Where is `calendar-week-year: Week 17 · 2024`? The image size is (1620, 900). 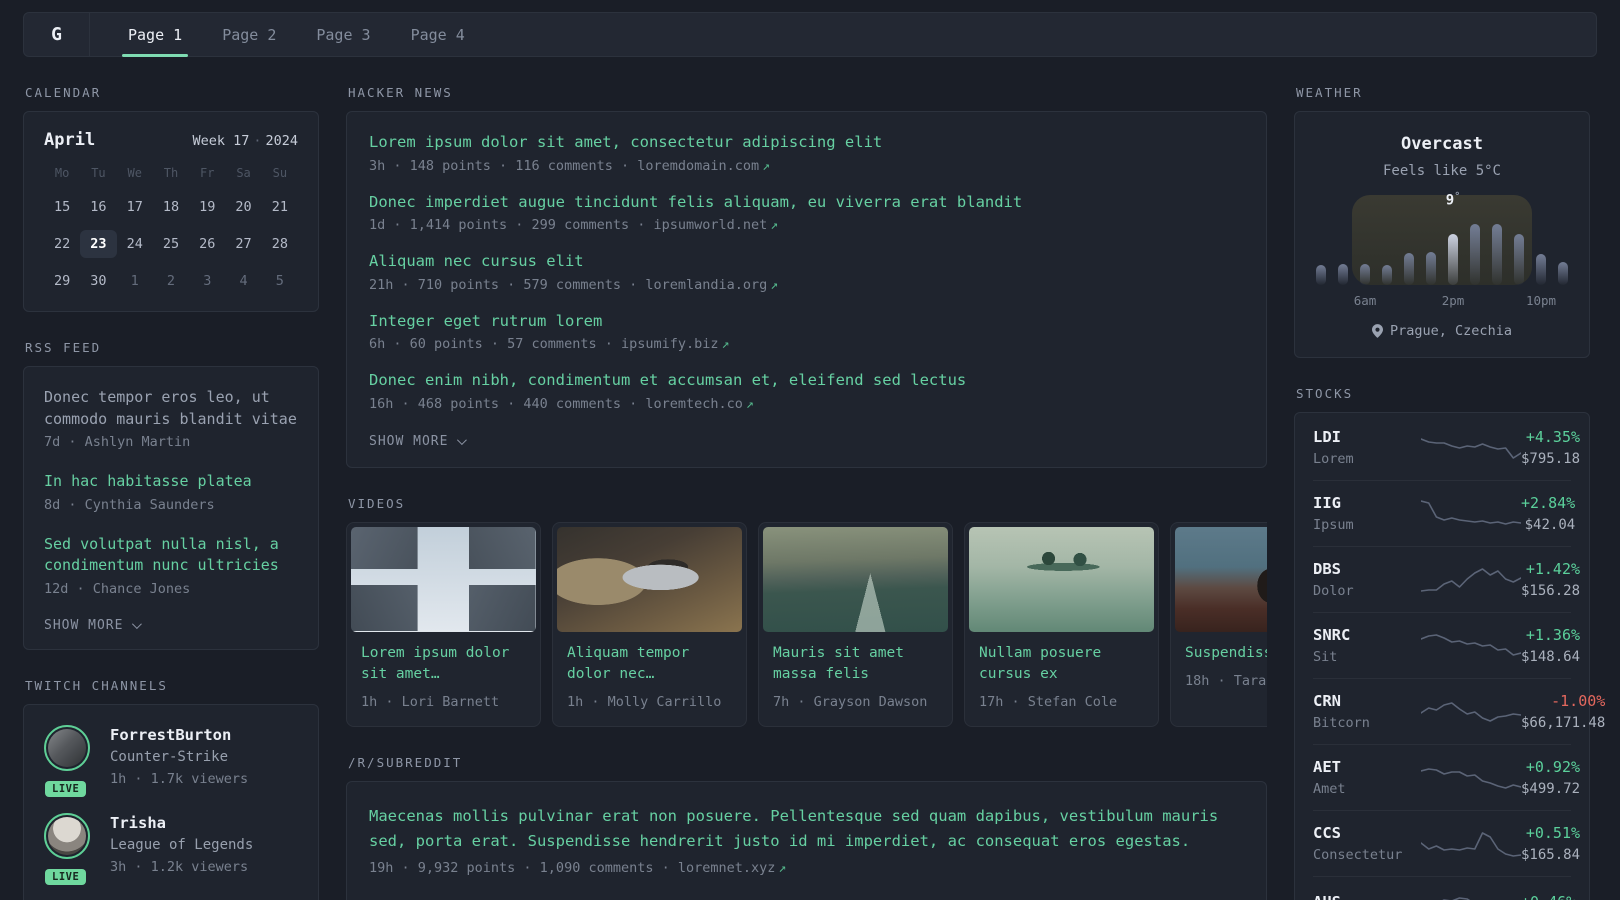 calendar-week-year: Week 17 · 2024 is located at coordinates (245, 141).